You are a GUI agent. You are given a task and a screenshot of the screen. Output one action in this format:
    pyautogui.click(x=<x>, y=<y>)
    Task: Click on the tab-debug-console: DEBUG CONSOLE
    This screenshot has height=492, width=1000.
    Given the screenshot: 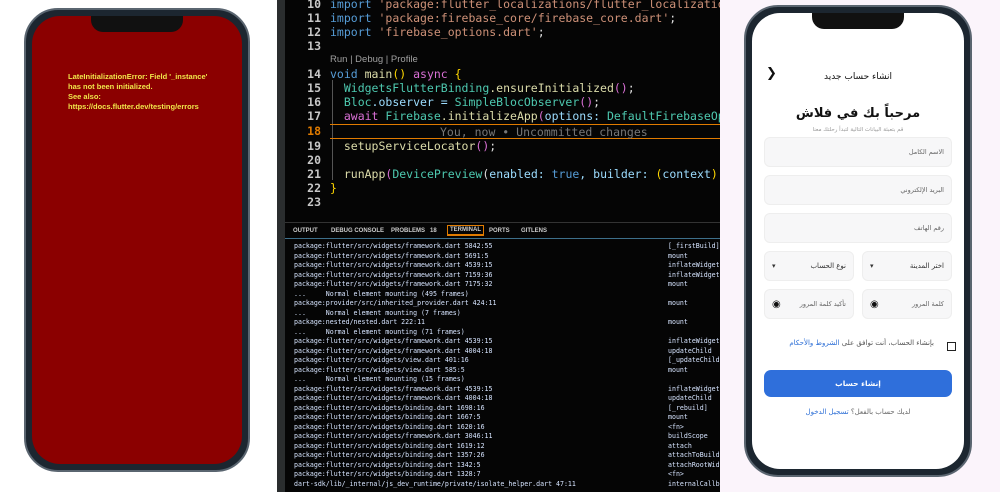 What is the action you would take?
    pyautogui.click(x=357, y=231)
    